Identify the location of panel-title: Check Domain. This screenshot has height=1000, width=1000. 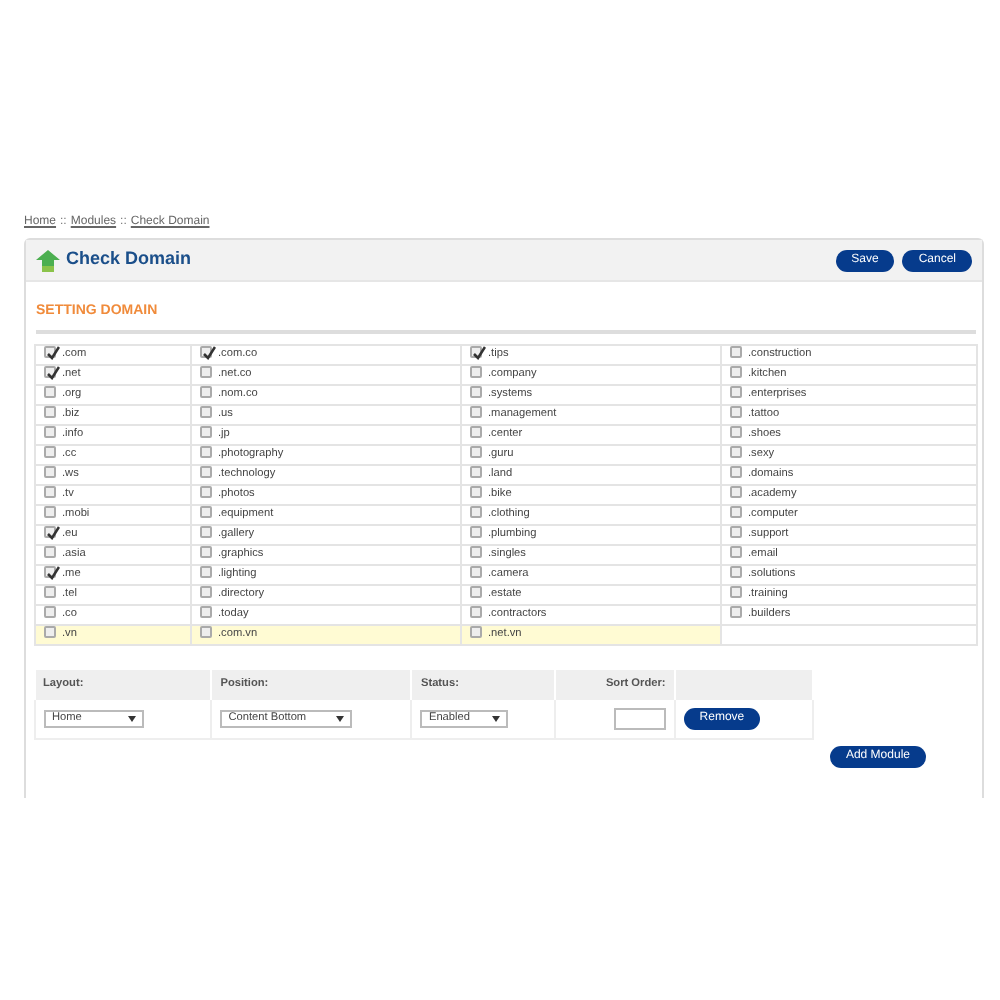
(129, 259).